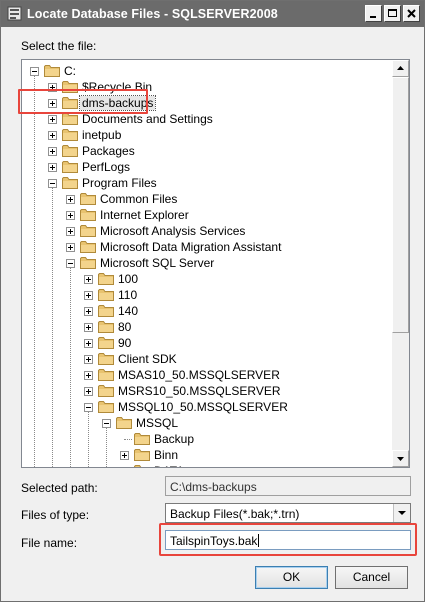 The image size is (427, 604). I want to click on selected-path-label: Selected path:, so click(59, 488).